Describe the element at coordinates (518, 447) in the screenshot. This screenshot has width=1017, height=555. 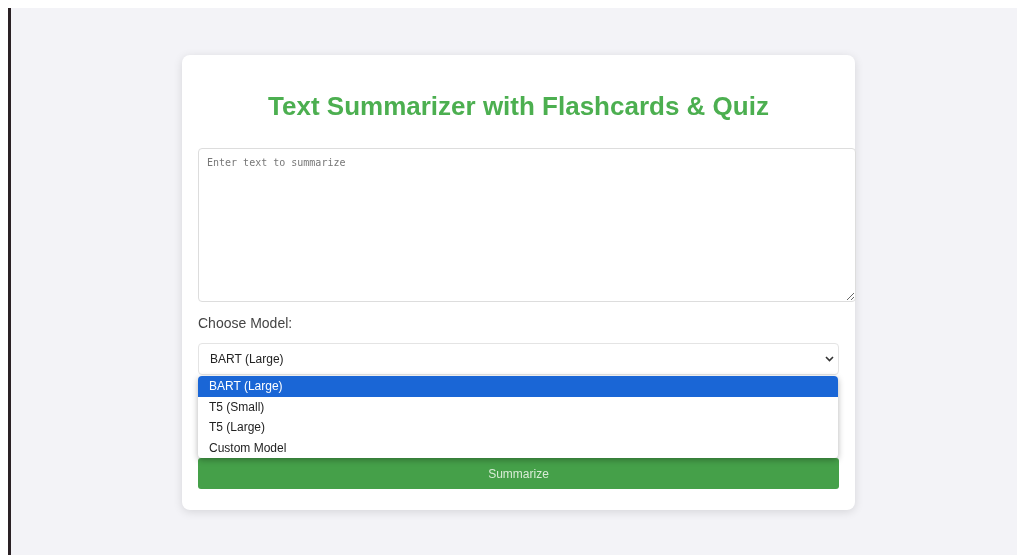
I see `dropdown-option: Custom Model` at that location.